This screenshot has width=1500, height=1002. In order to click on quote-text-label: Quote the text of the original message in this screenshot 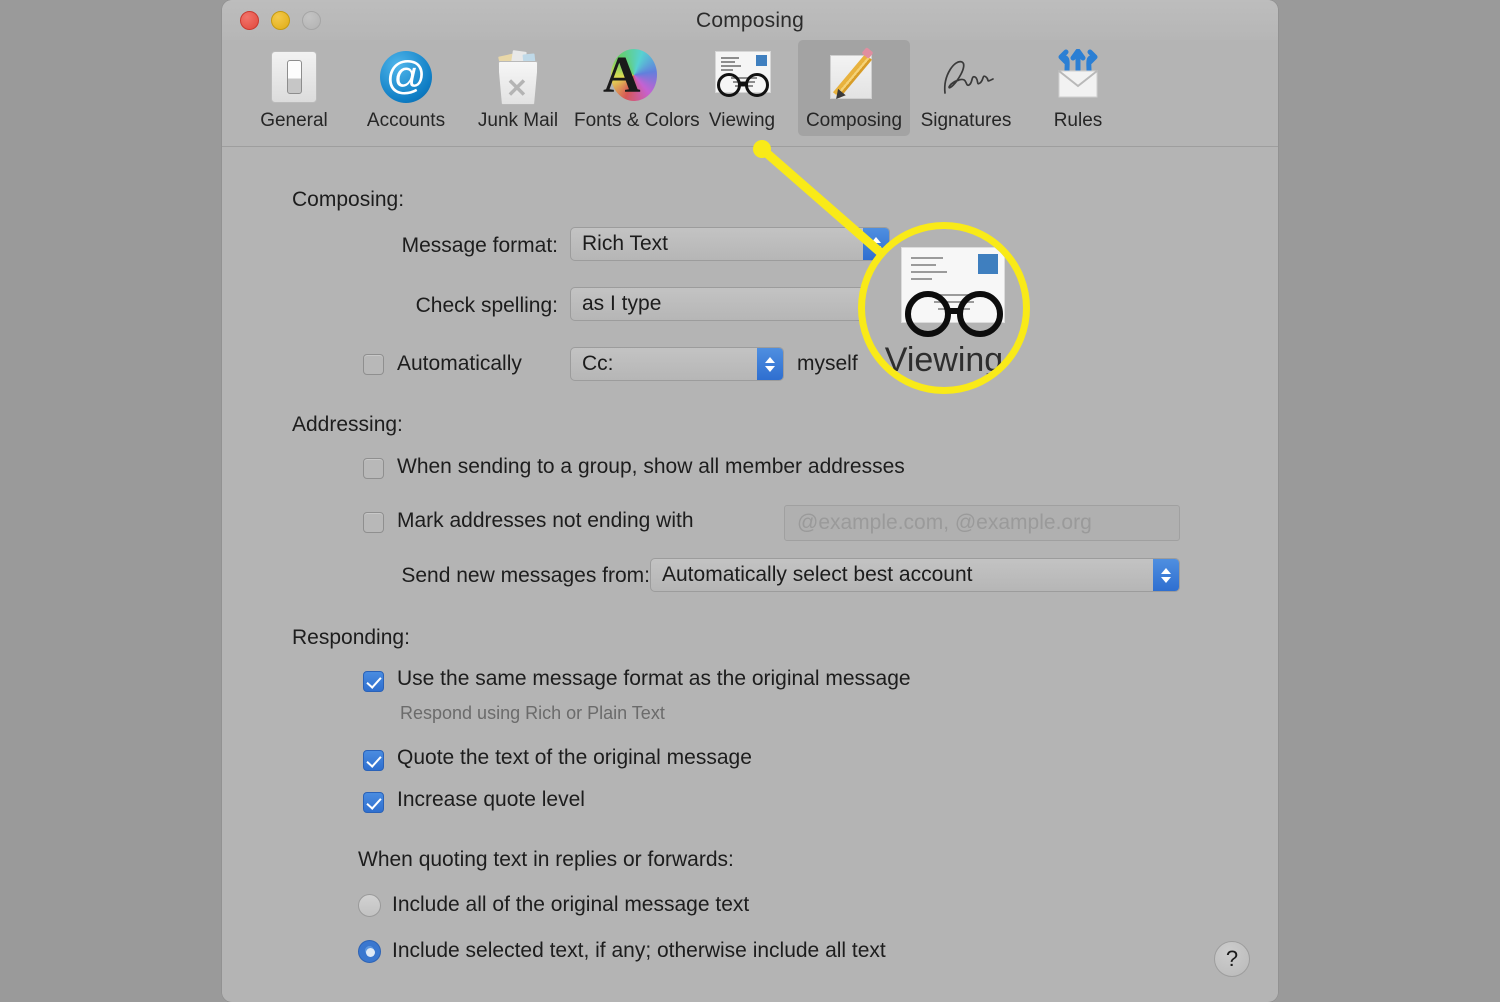, I will do `click(574, 757)`.